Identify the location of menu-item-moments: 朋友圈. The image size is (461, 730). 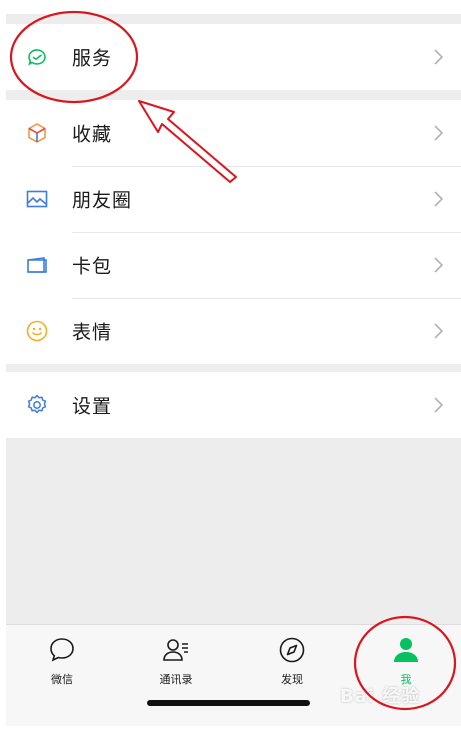
(233, 199).